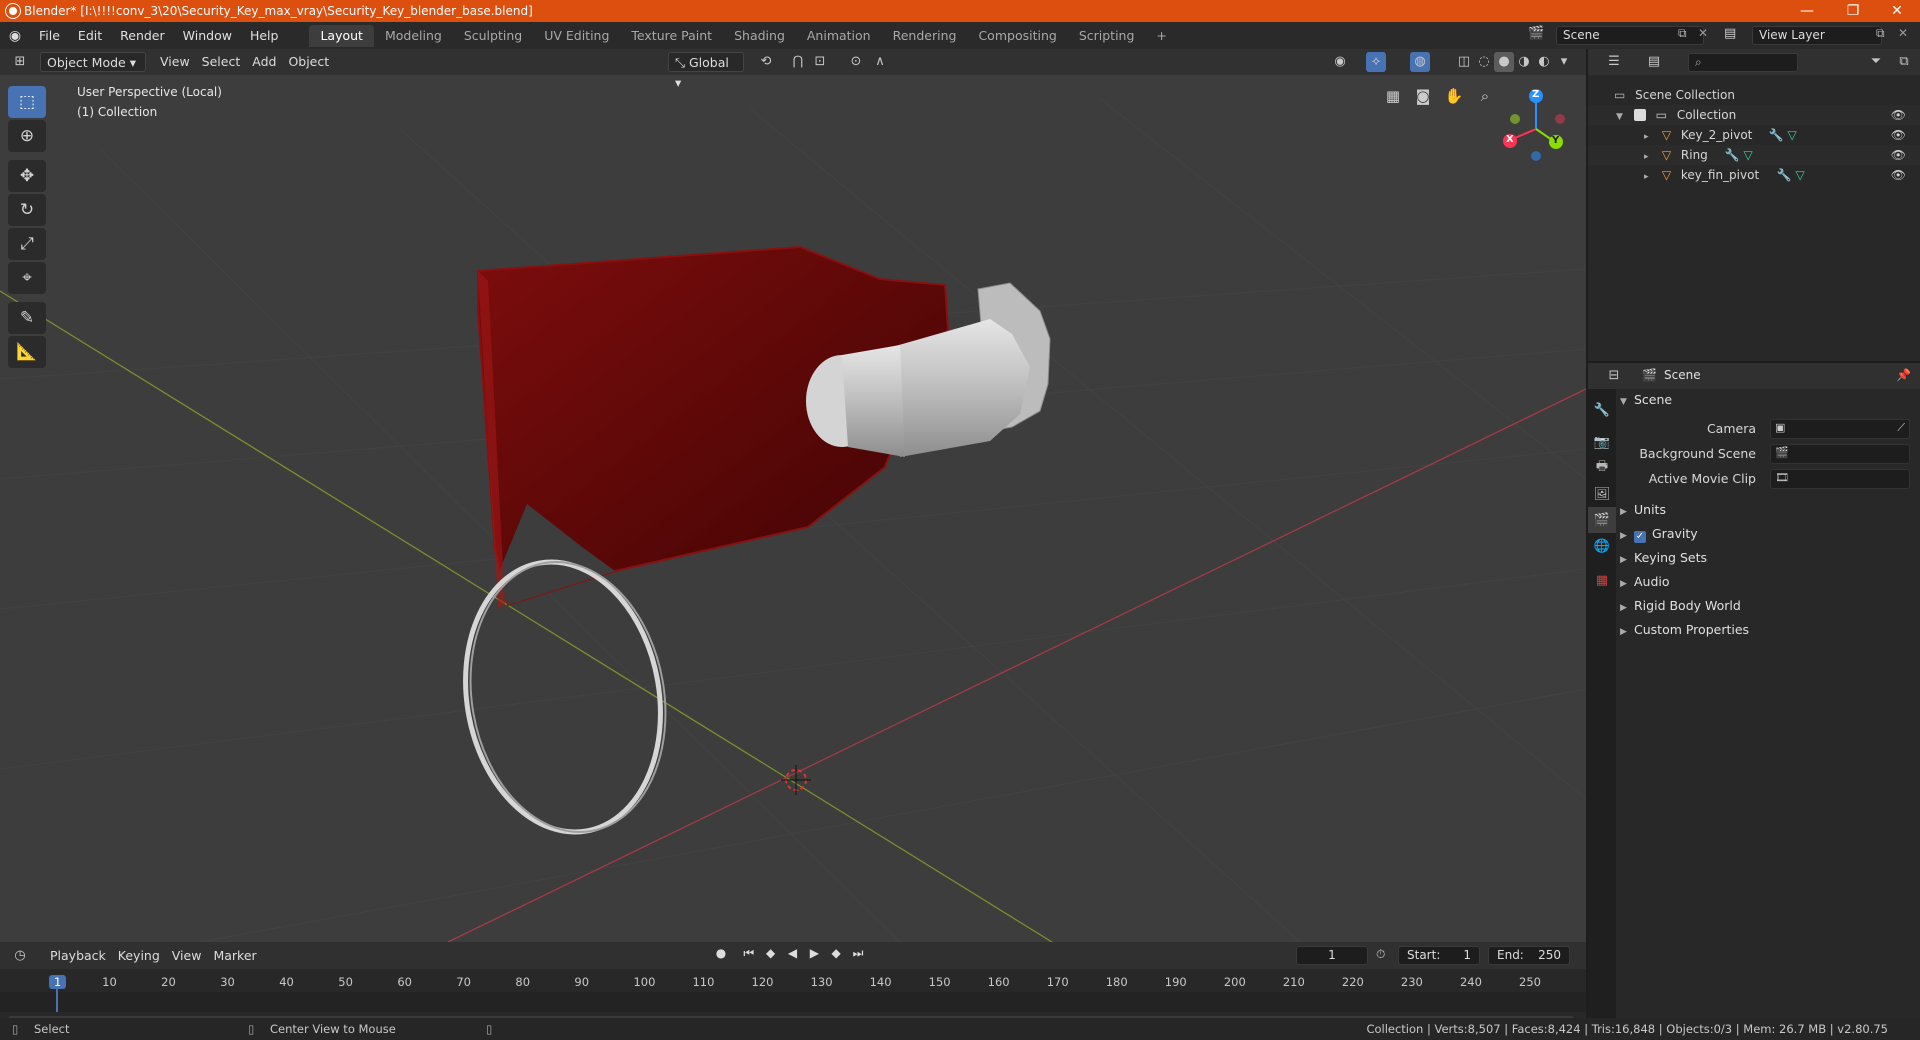 This screenshot has height=1040, width=1920. Describe the element at coordinates (1423, 96) in the screenshot. I see `camera-view-icon: ◙` at that location.